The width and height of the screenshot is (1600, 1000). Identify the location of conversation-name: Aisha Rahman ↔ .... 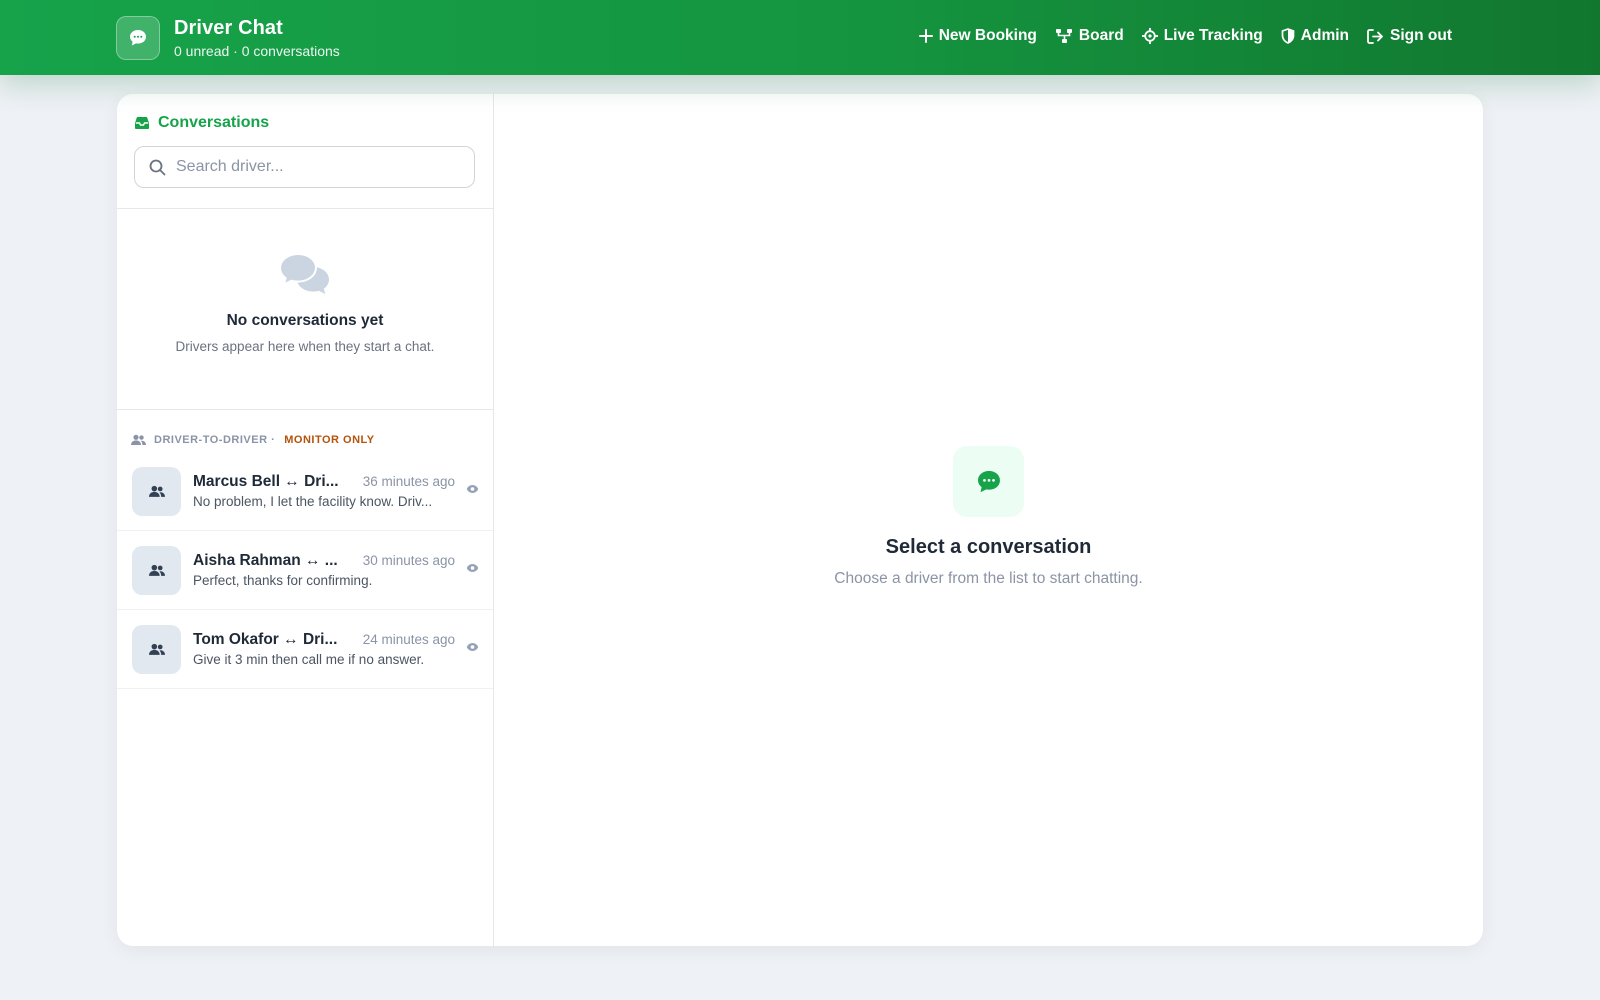
(265, 560).